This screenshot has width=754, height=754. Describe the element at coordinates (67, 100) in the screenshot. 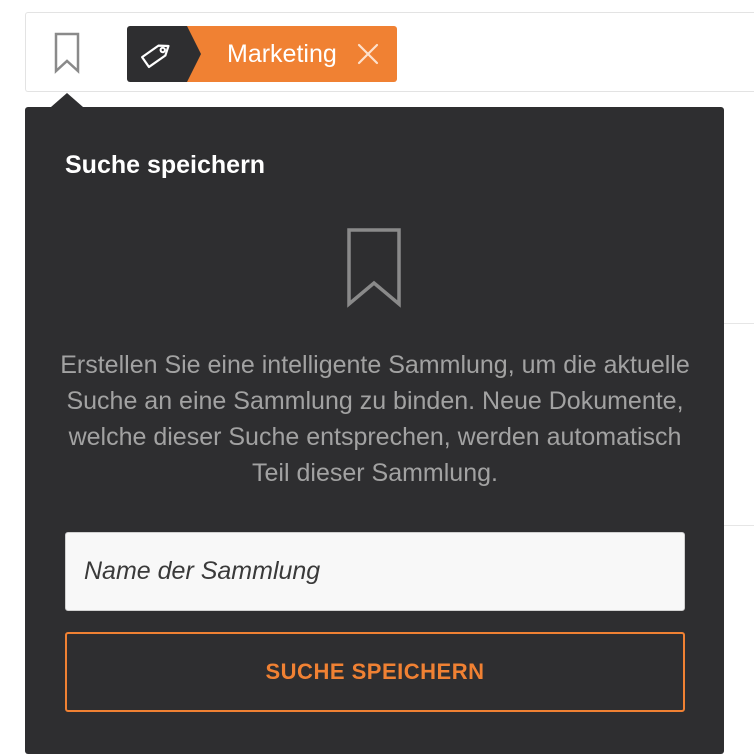

I see `popover-arrow` at that location.